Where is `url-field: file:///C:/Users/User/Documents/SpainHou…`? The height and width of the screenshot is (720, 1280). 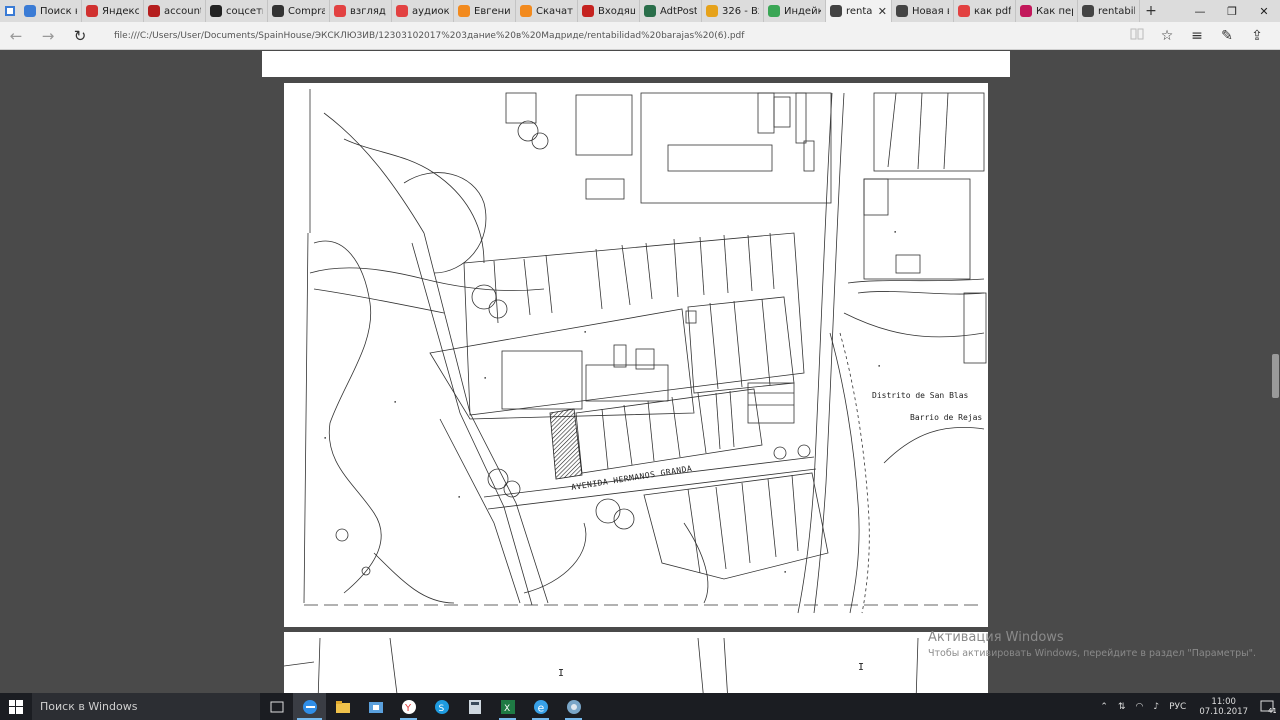 url-field: file:///C:/Users/User/Documents/SpainHou… is located at coordinates (618, 36).